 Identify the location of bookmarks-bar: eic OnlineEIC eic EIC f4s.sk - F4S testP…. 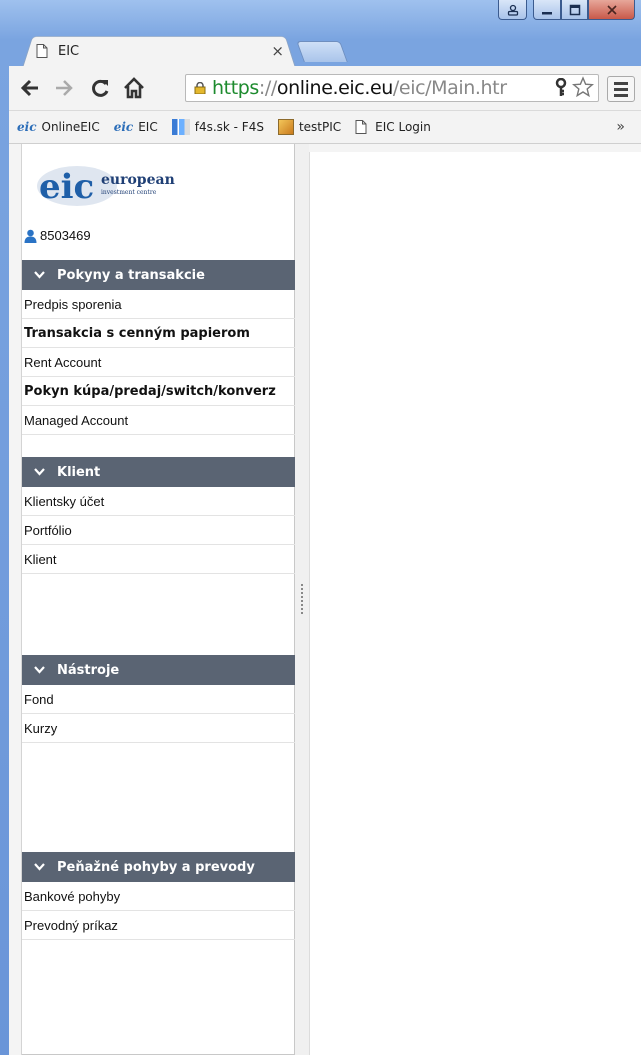
(325, 127).